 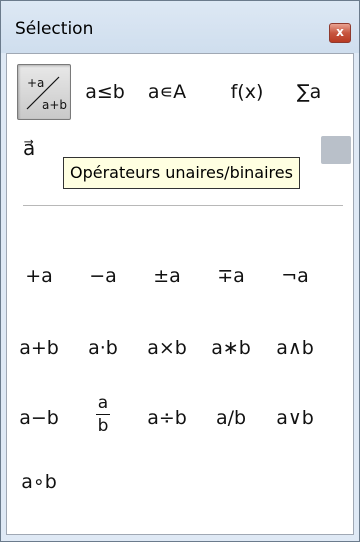 I want to click on close-icon: x, so click(x=340, y=32).